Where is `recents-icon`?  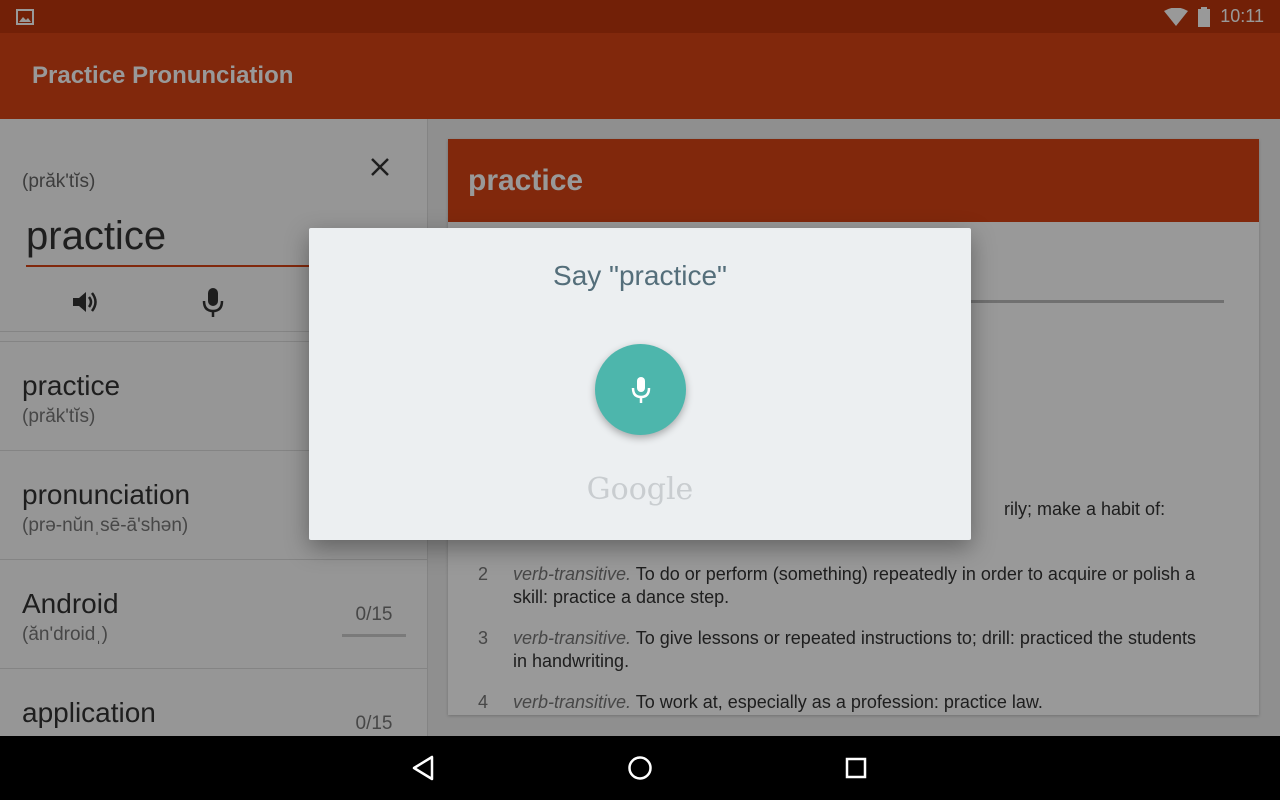
recents-icon is located at coordinates (856, 768).